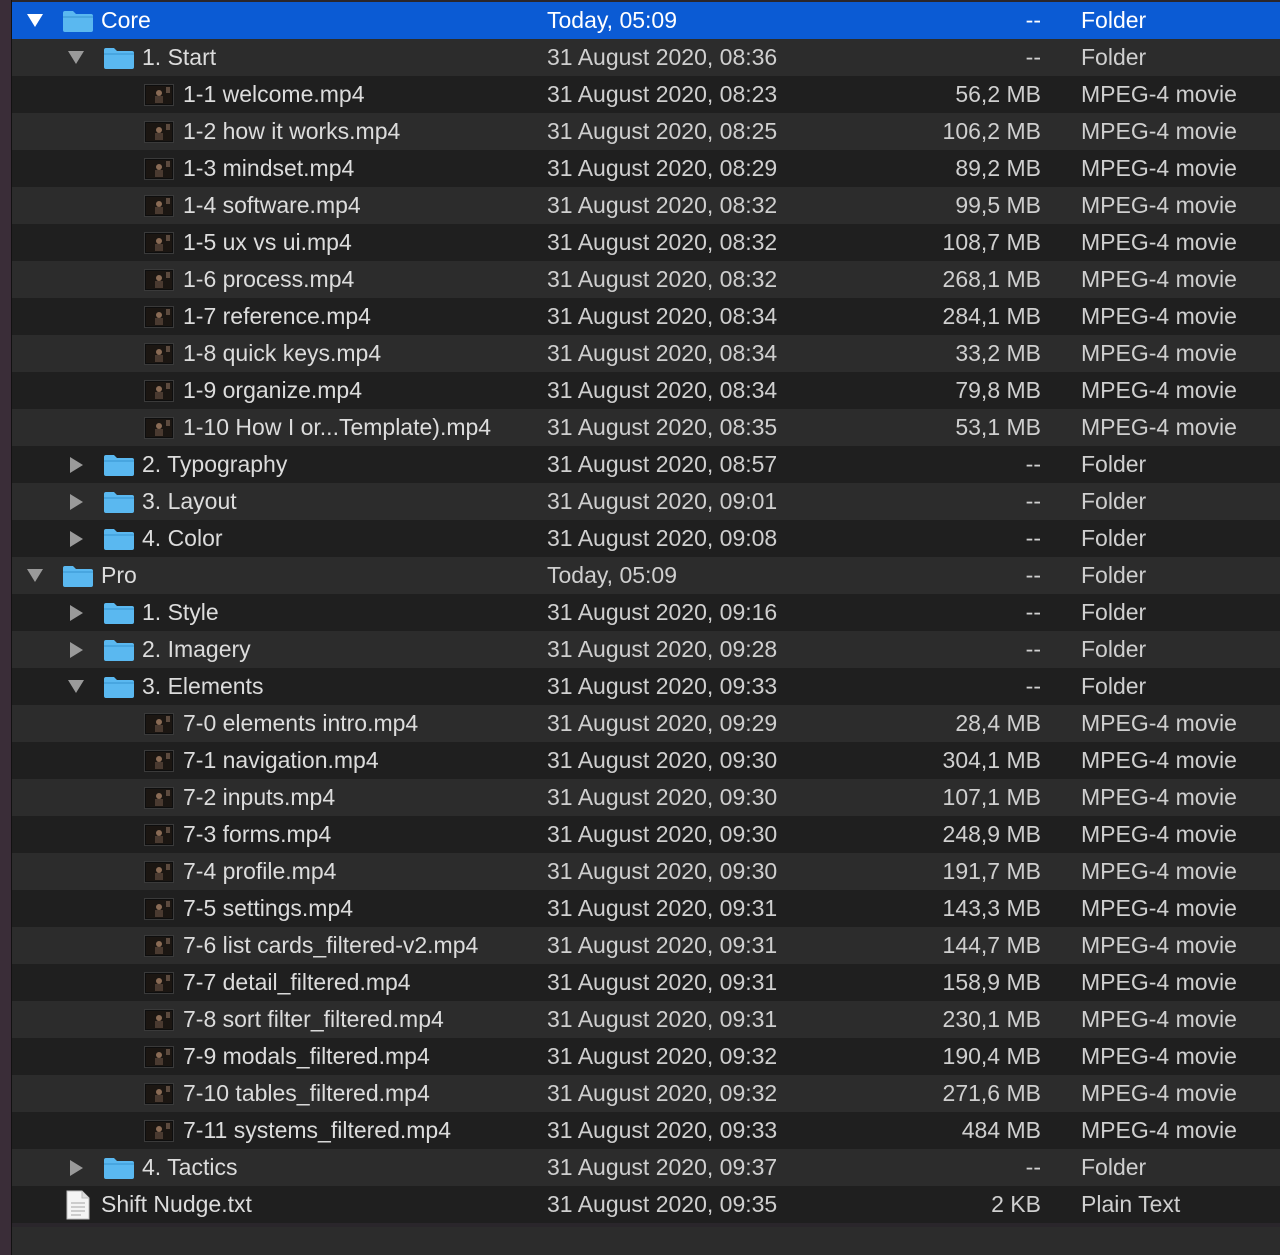 The width and height of the screenshot is (1280, 1255). Describe the element at coordinates (646, 1241) in the screenshot. I see `list-empty-area` at that location.